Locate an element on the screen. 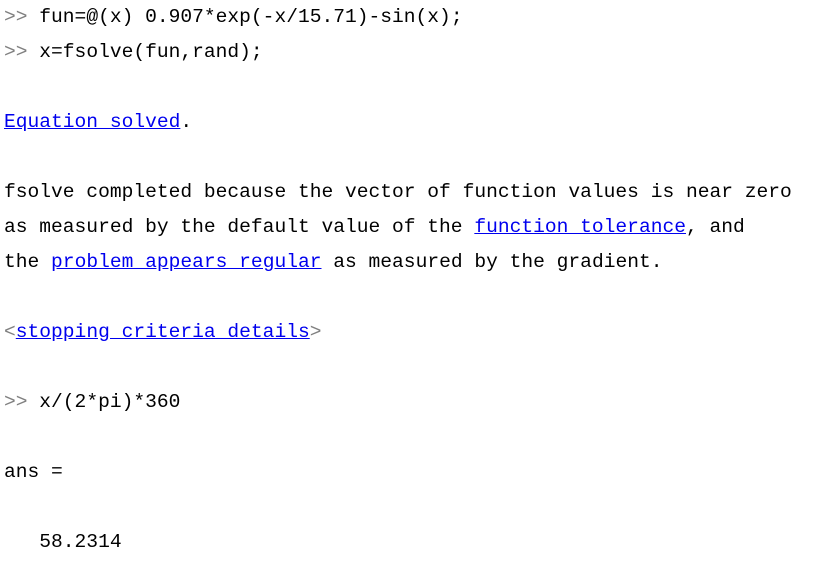 This screenshot has height=571, width=828. equation-solved-link: Equation solved is located at coordinates (92, 122).